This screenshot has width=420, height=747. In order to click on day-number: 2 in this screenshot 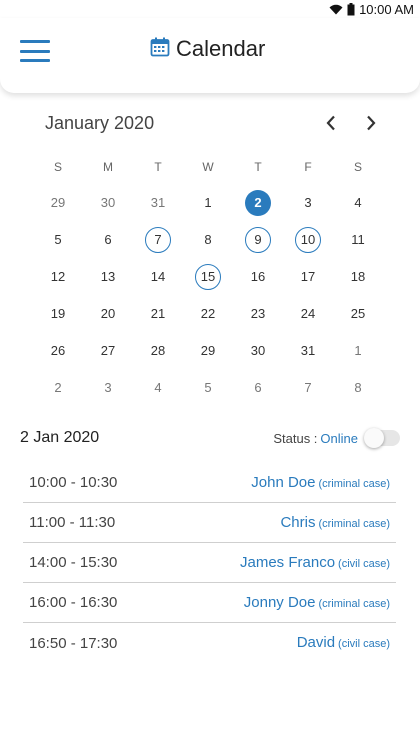, I will do `click(258, 202)`.